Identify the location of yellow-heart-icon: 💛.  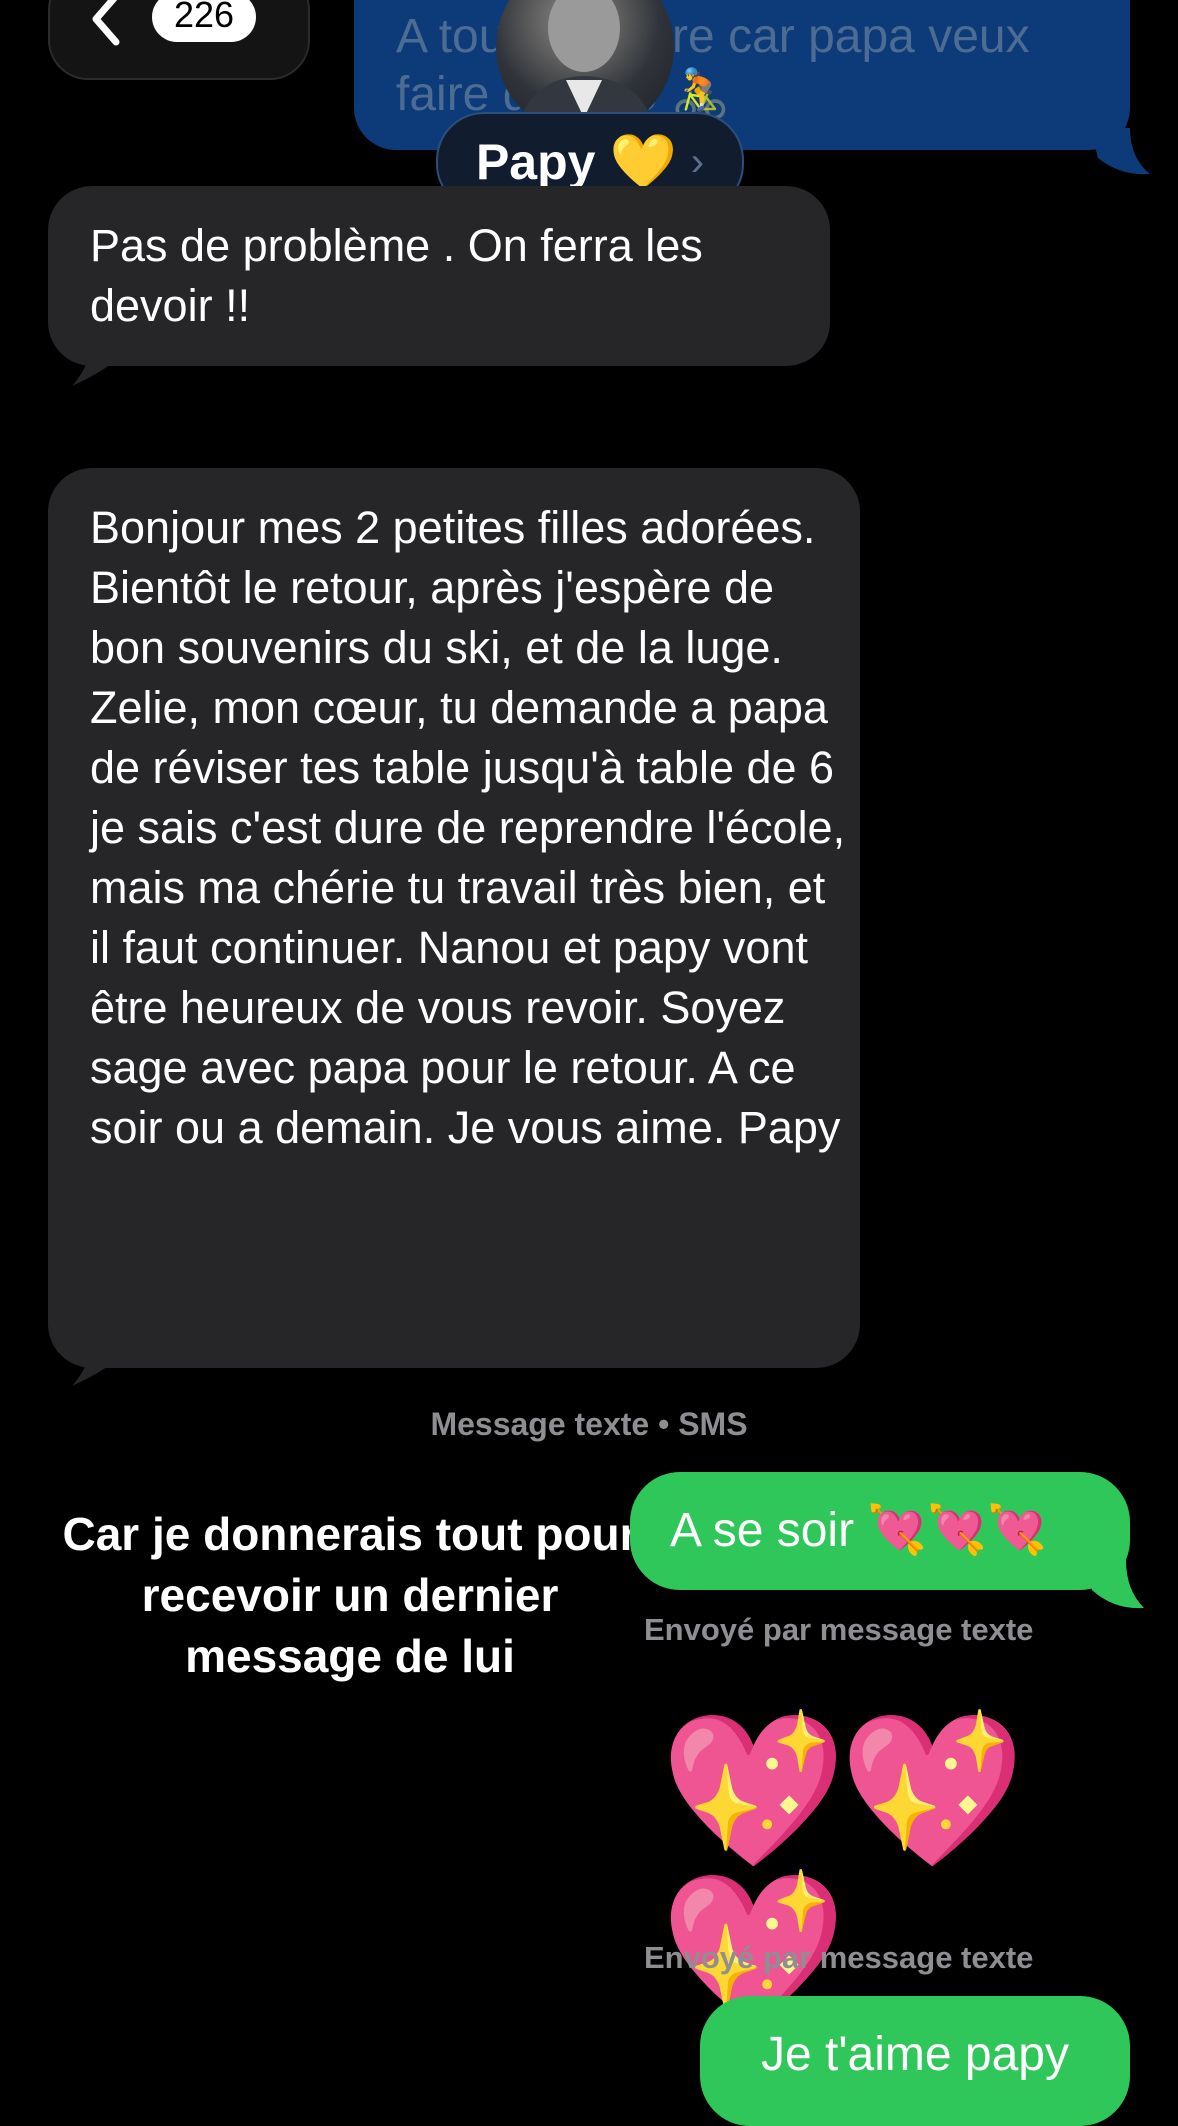
(643, 162).